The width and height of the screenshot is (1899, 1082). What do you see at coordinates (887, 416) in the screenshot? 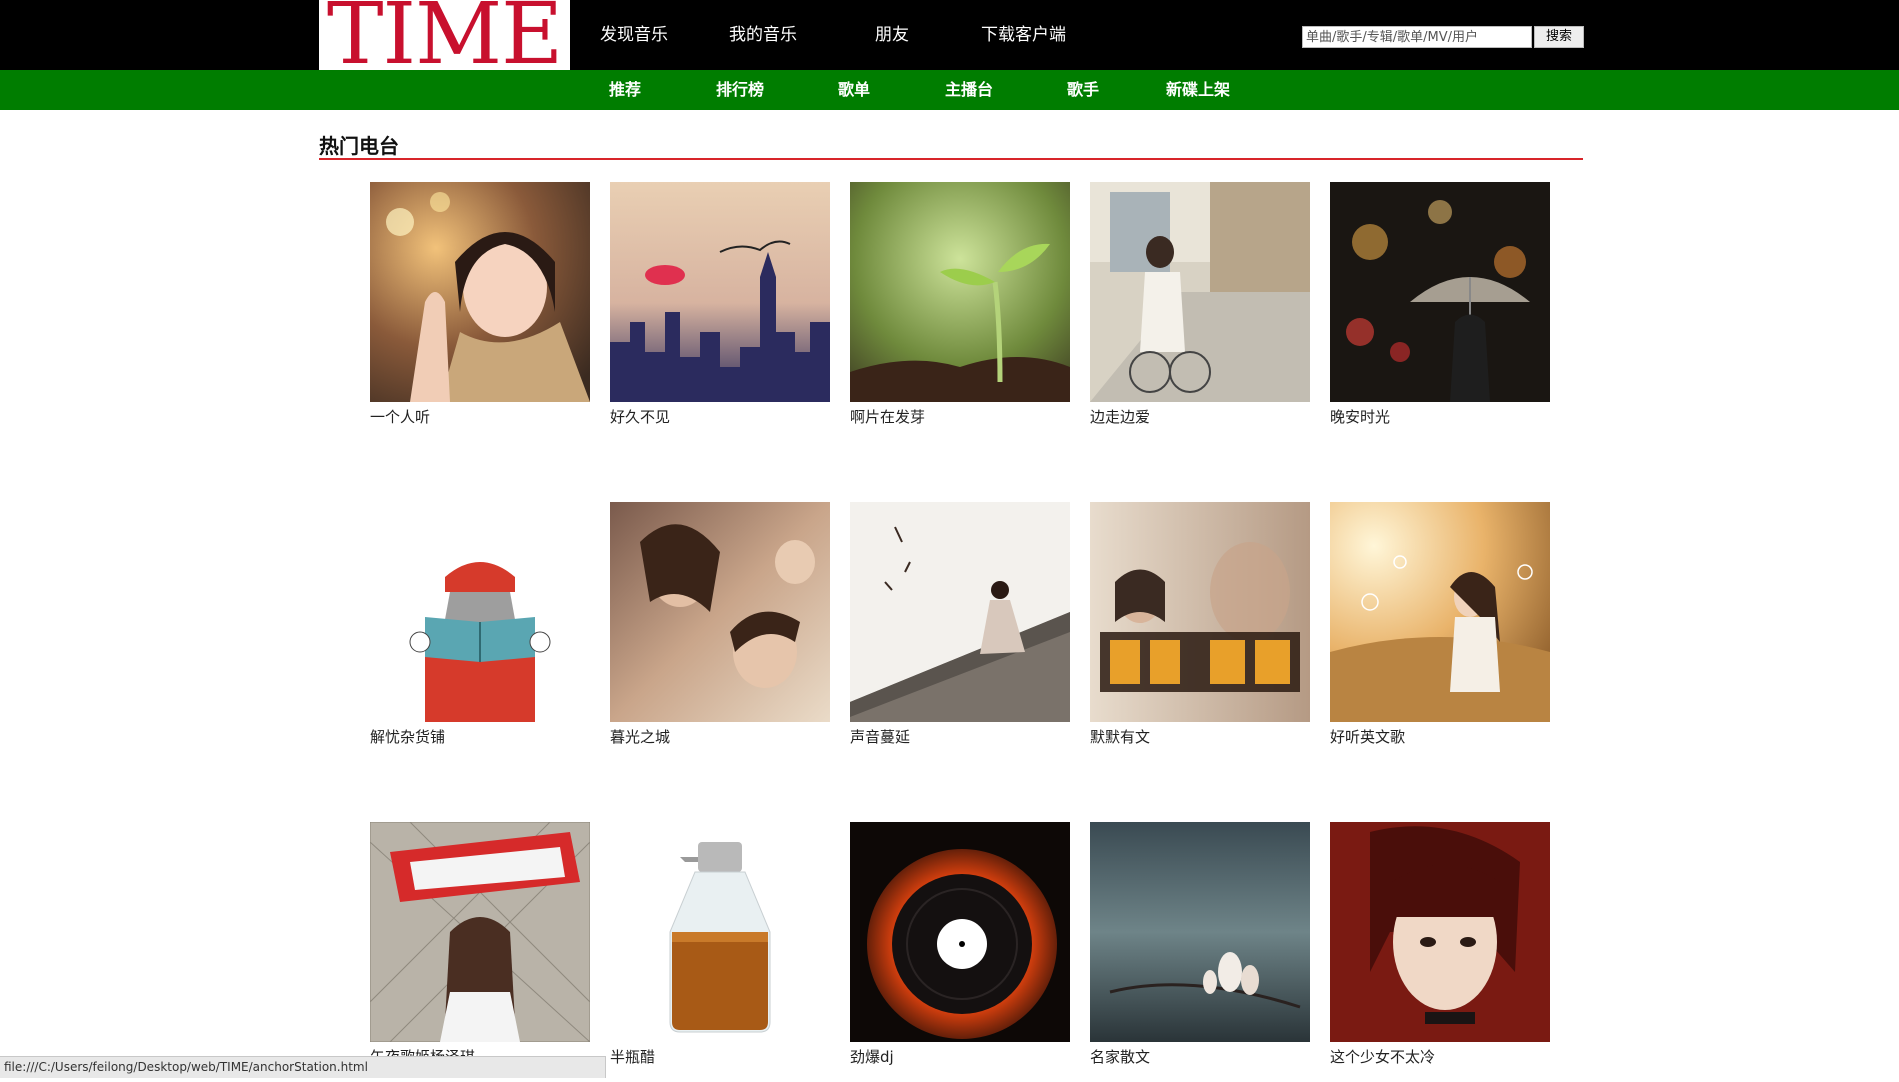
I see `station-label: 啊片在发芽` at bounding box center [887, 416].